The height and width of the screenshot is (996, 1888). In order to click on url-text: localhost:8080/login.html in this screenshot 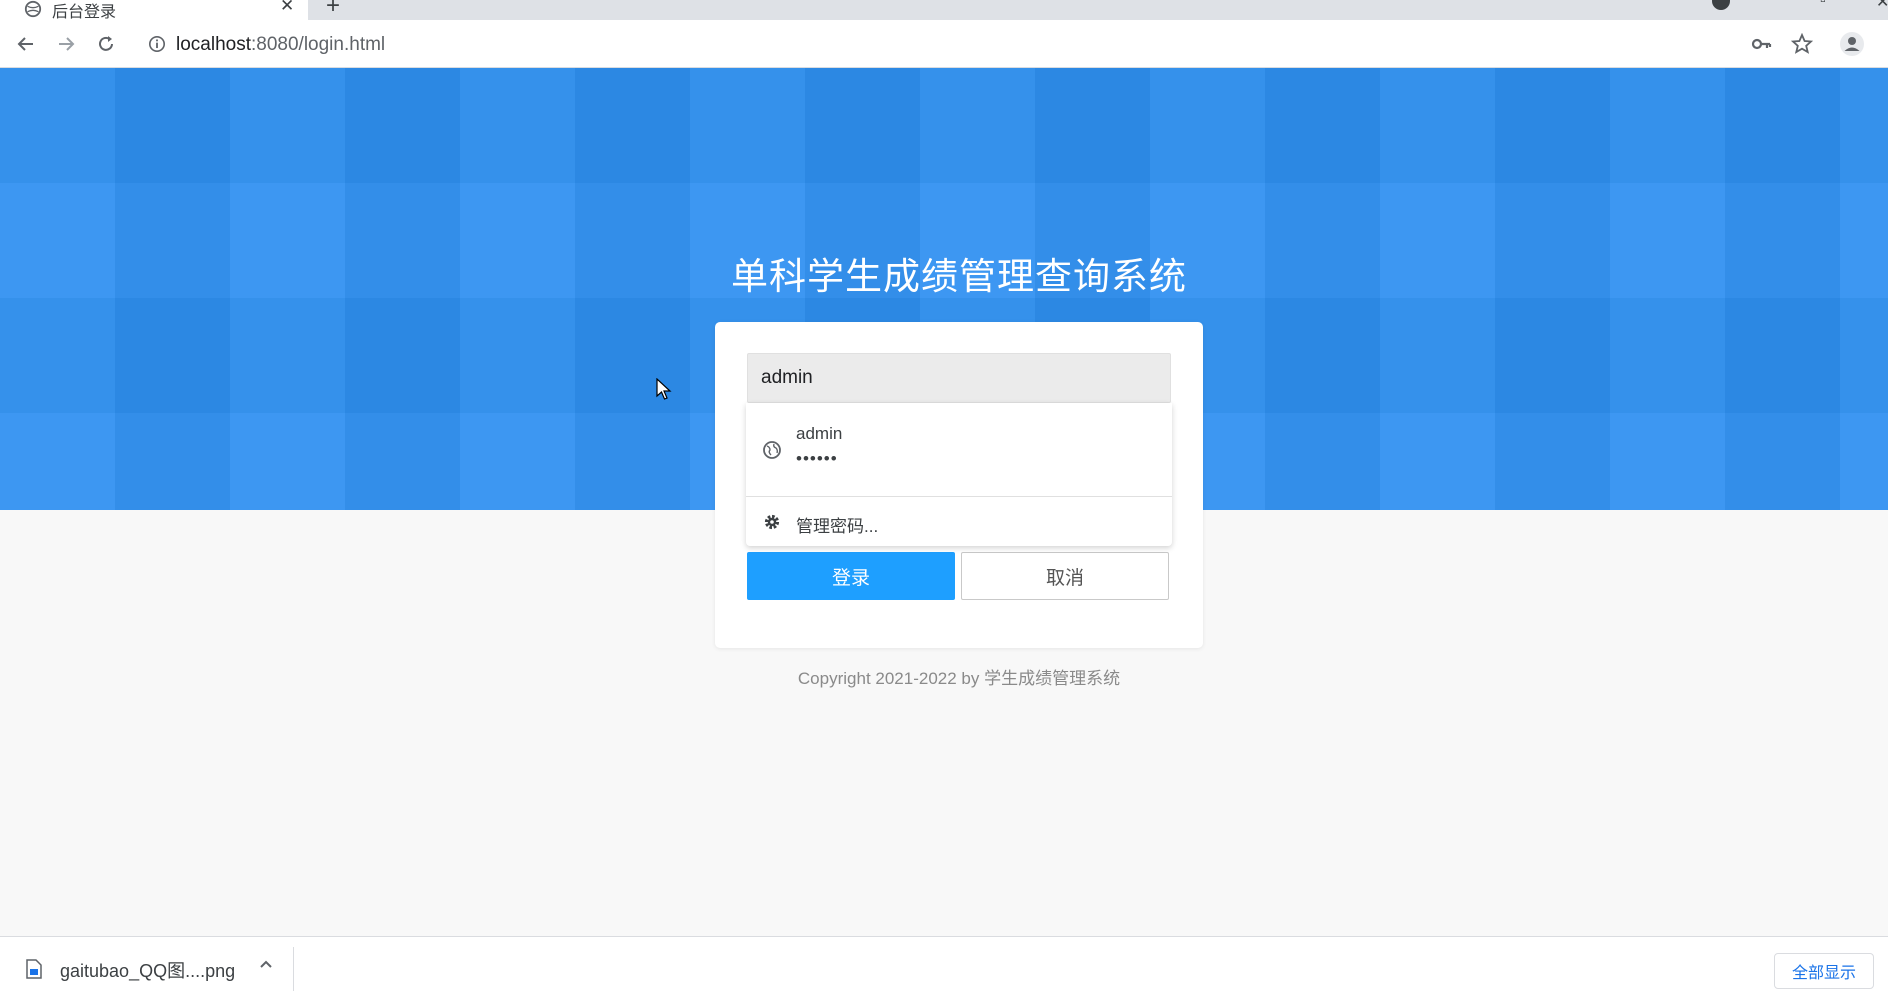, I will do `click(280, 45)`.